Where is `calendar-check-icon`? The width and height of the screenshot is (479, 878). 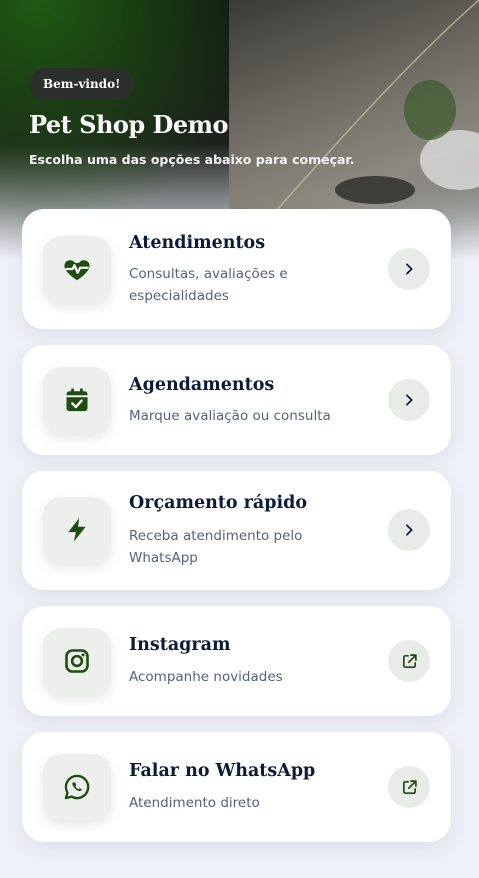
calendar-check-icon is located at coordinates (77, 400).